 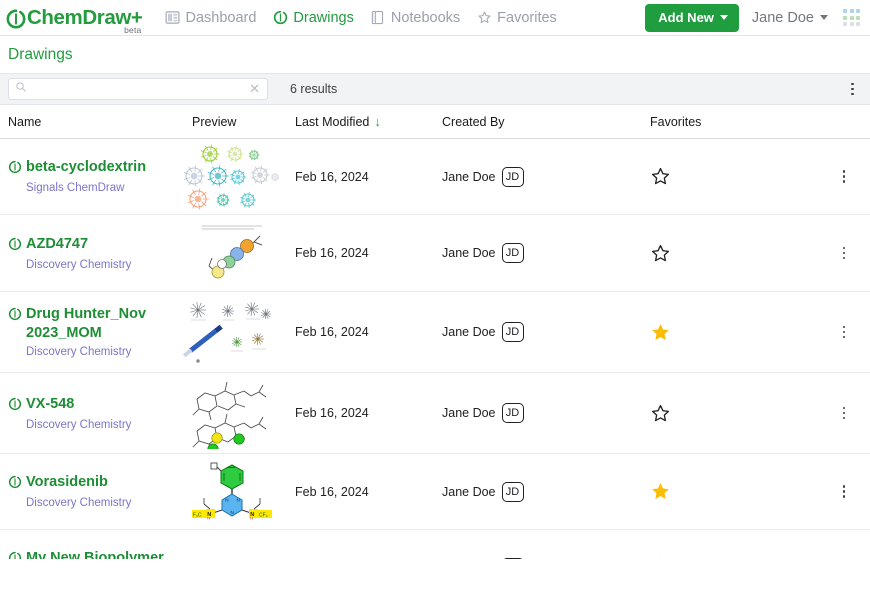 What do you see at coordinates (692, 17) in the screenshot?
I see `add-new-button: Add New` at bounding box center [692, 17].